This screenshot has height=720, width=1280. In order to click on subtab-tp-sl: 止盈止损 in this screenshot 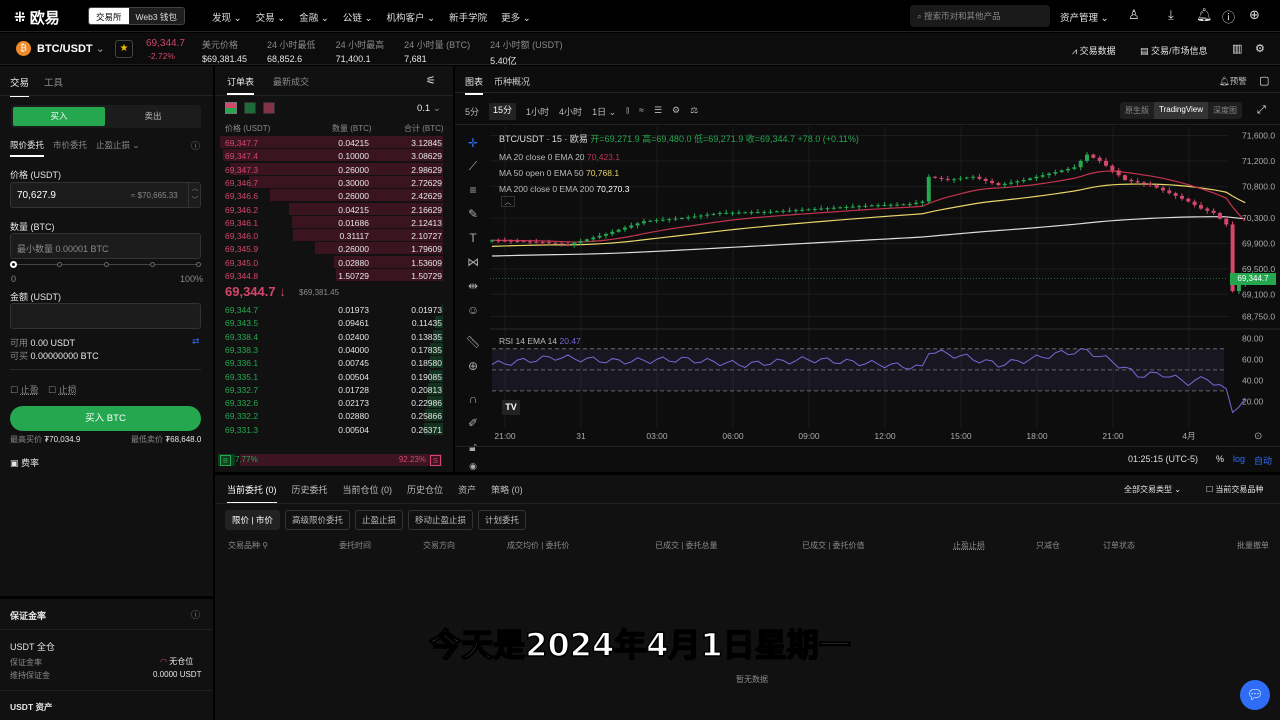, I will do `click(378, 520)`.